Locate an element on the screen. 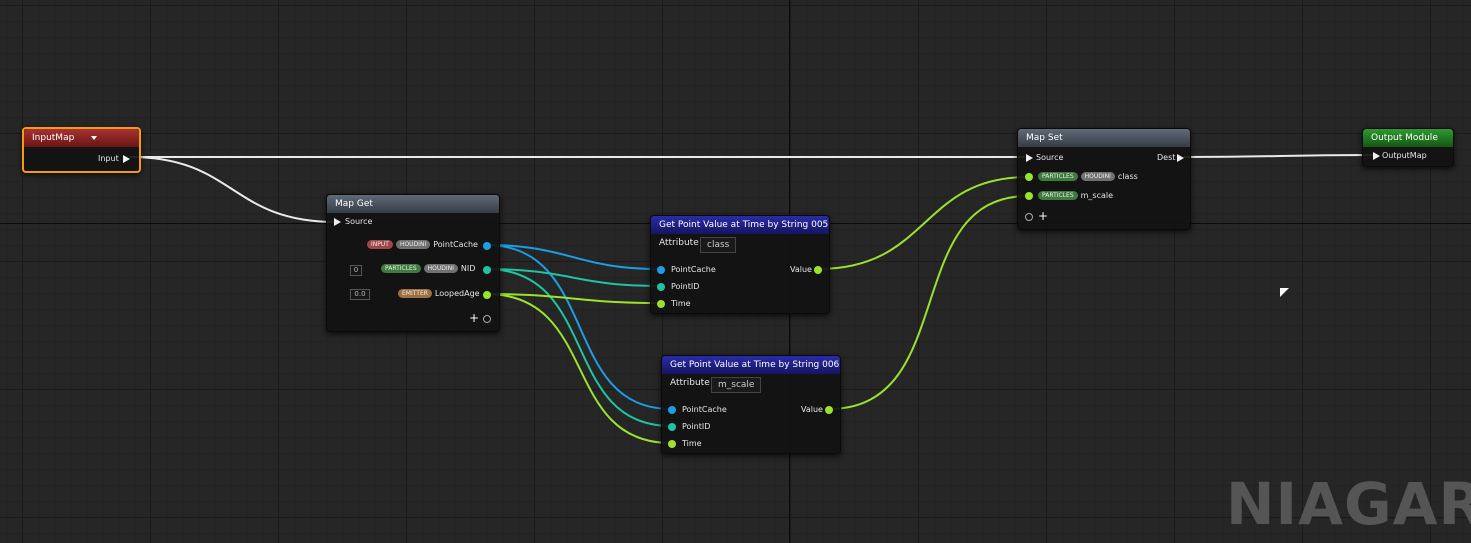 This screenshot has width=1471, height=543. param-label: NID is located at coordinates (468, 268).